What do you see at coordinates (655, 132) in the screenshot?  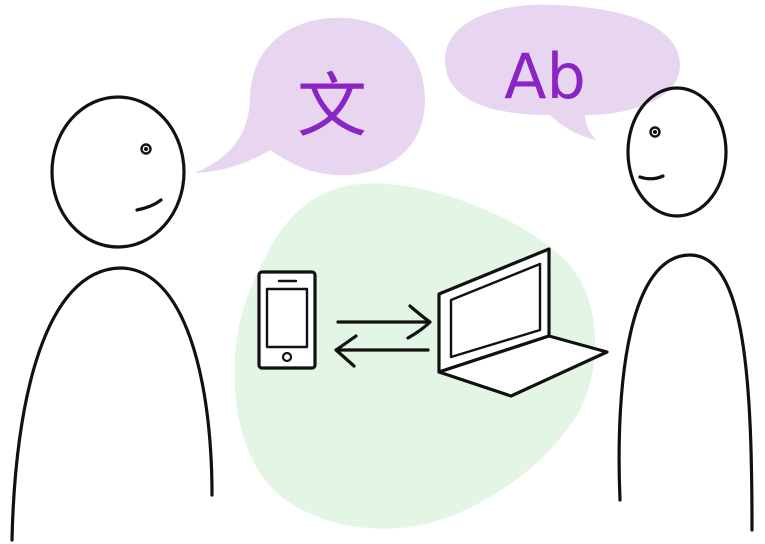 I see `person-right-pupil` at bounding box center [655, 132].